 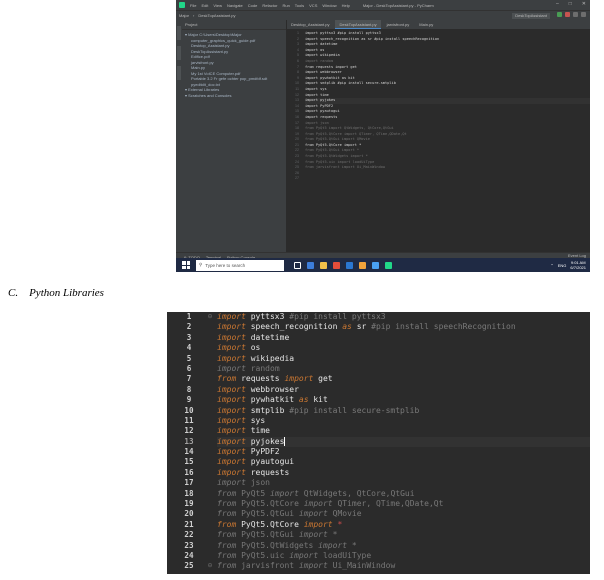 What do you see at coordinates (343, 265) in the screenshot?
I see `taskbar-apps` at bounding box center [343, 265].